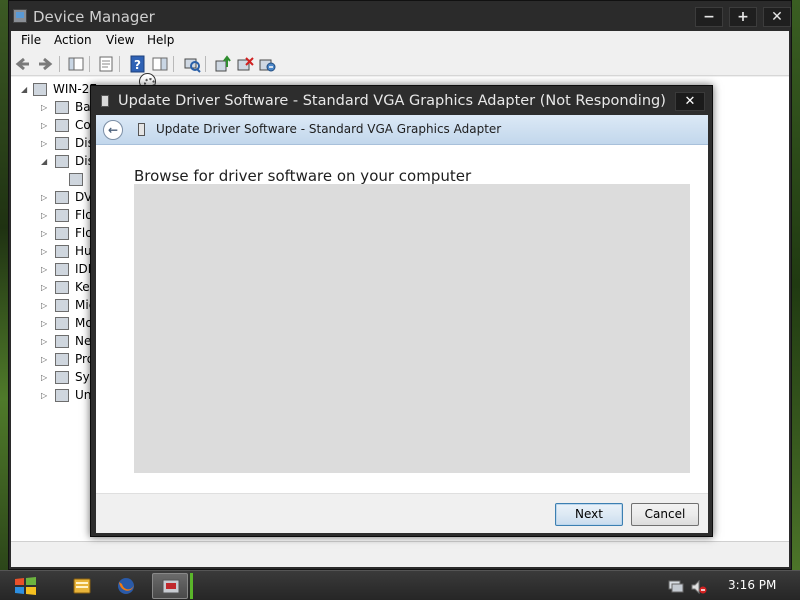 This screenshot has width=800, height=600. What do you see at coordinates (45, 64) in the screenshot?
I see `forward-arrow-icon` at bounding box center [45, 64].